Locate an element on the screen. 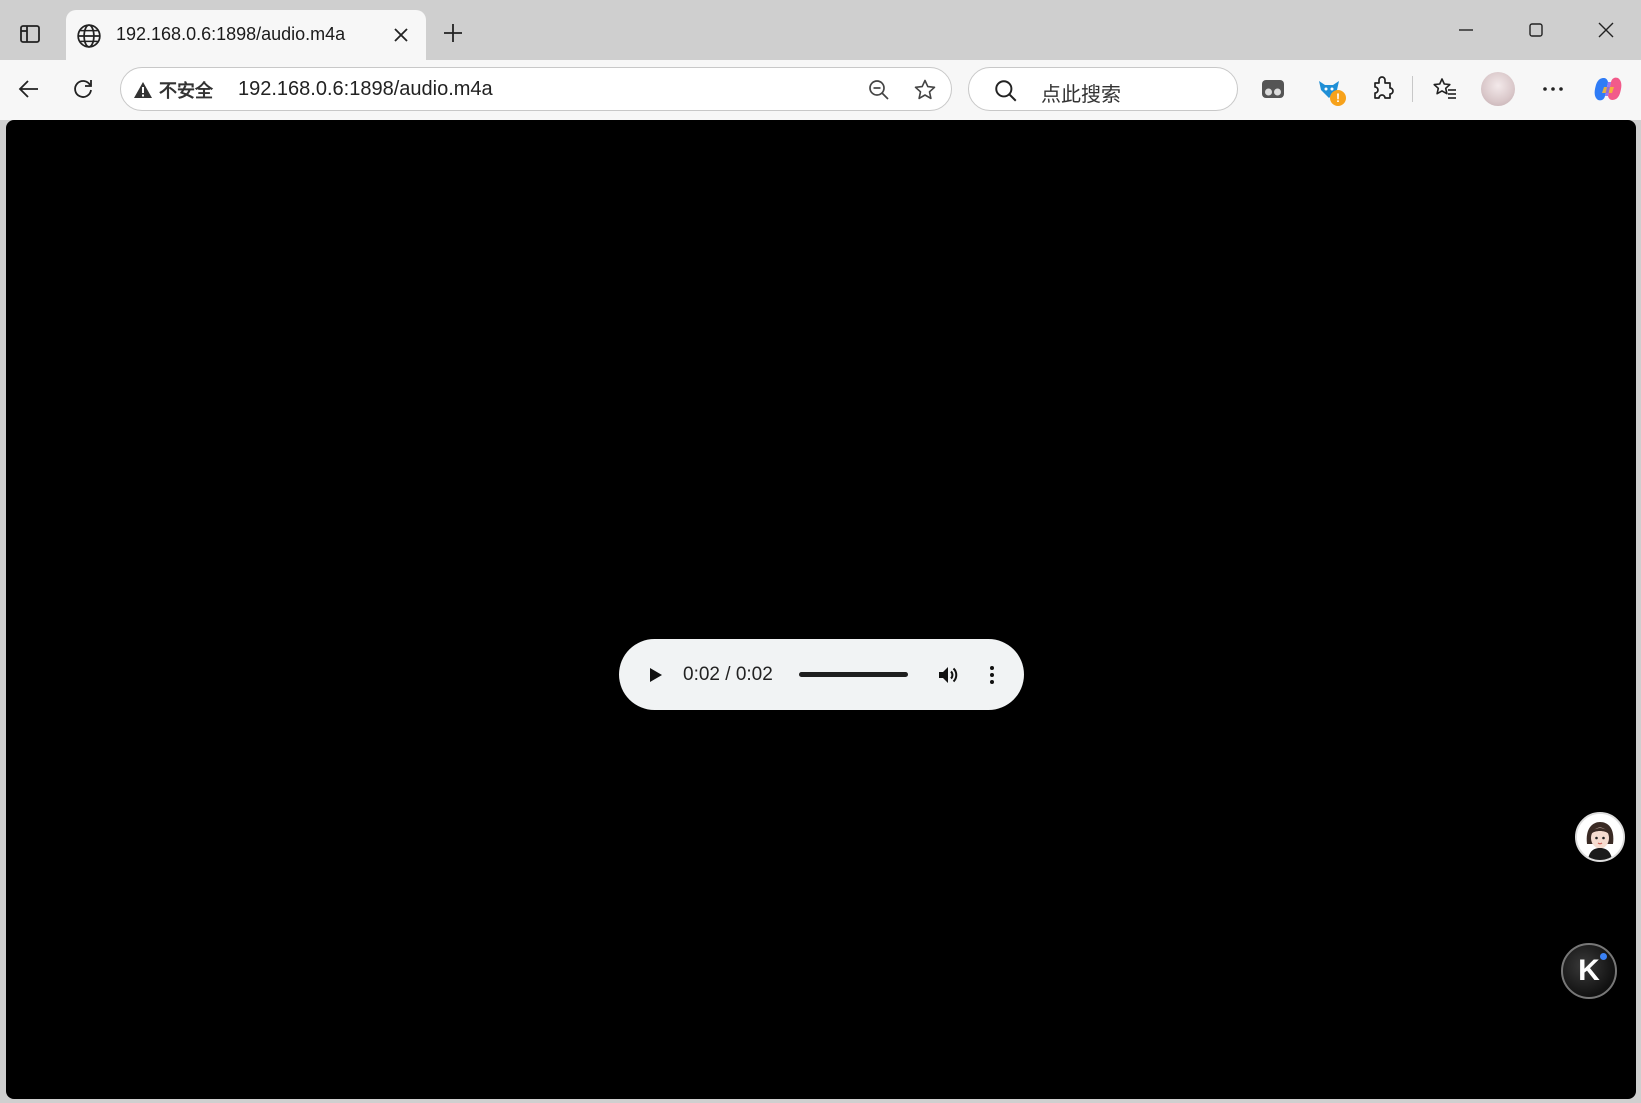 This screenshot has width=1641, height=1103. security-indicator: 不安全 is located at coordinates (173, 90).